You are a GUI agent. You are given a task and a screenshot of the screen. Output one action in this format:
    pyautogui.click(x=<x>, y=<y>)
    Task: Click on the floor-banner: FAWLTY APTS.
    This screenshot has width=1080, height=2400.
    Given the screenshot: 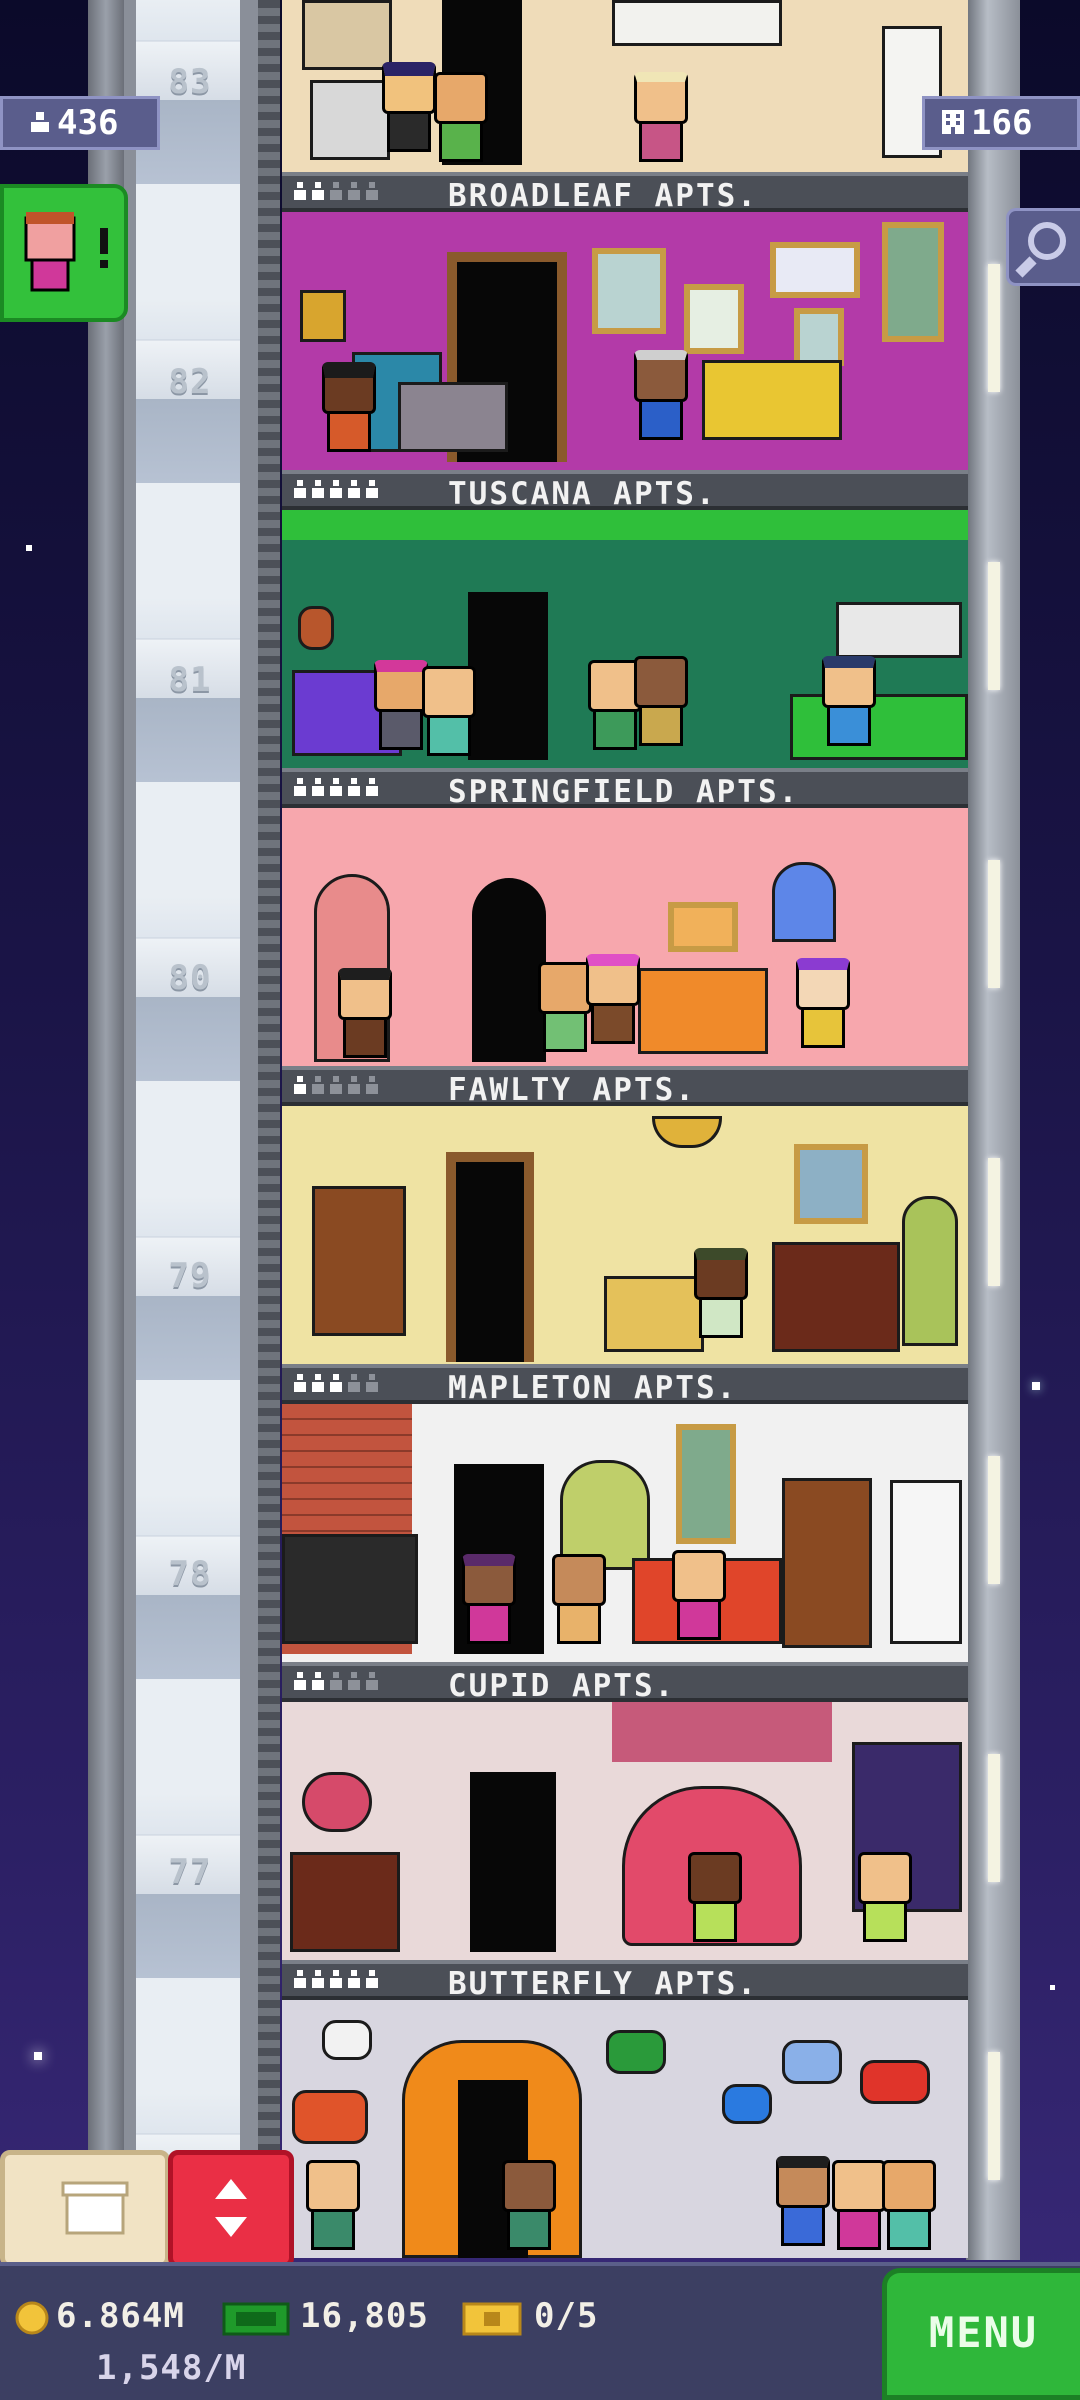 What is the action you would take?
    pyautogui.click(x=625, y=1087)
    